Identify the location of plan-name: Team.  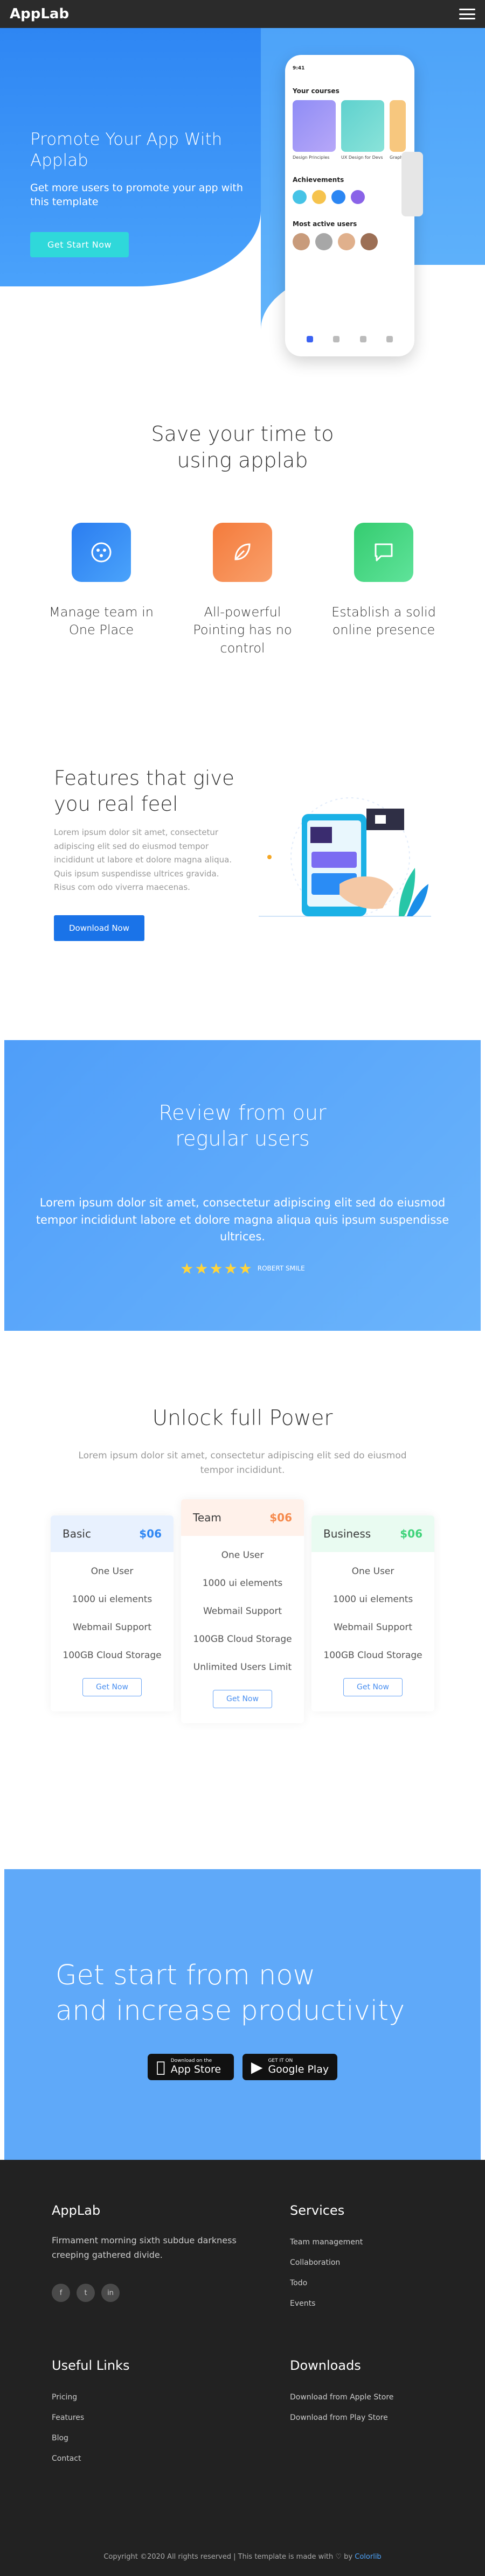
(207, 1518).